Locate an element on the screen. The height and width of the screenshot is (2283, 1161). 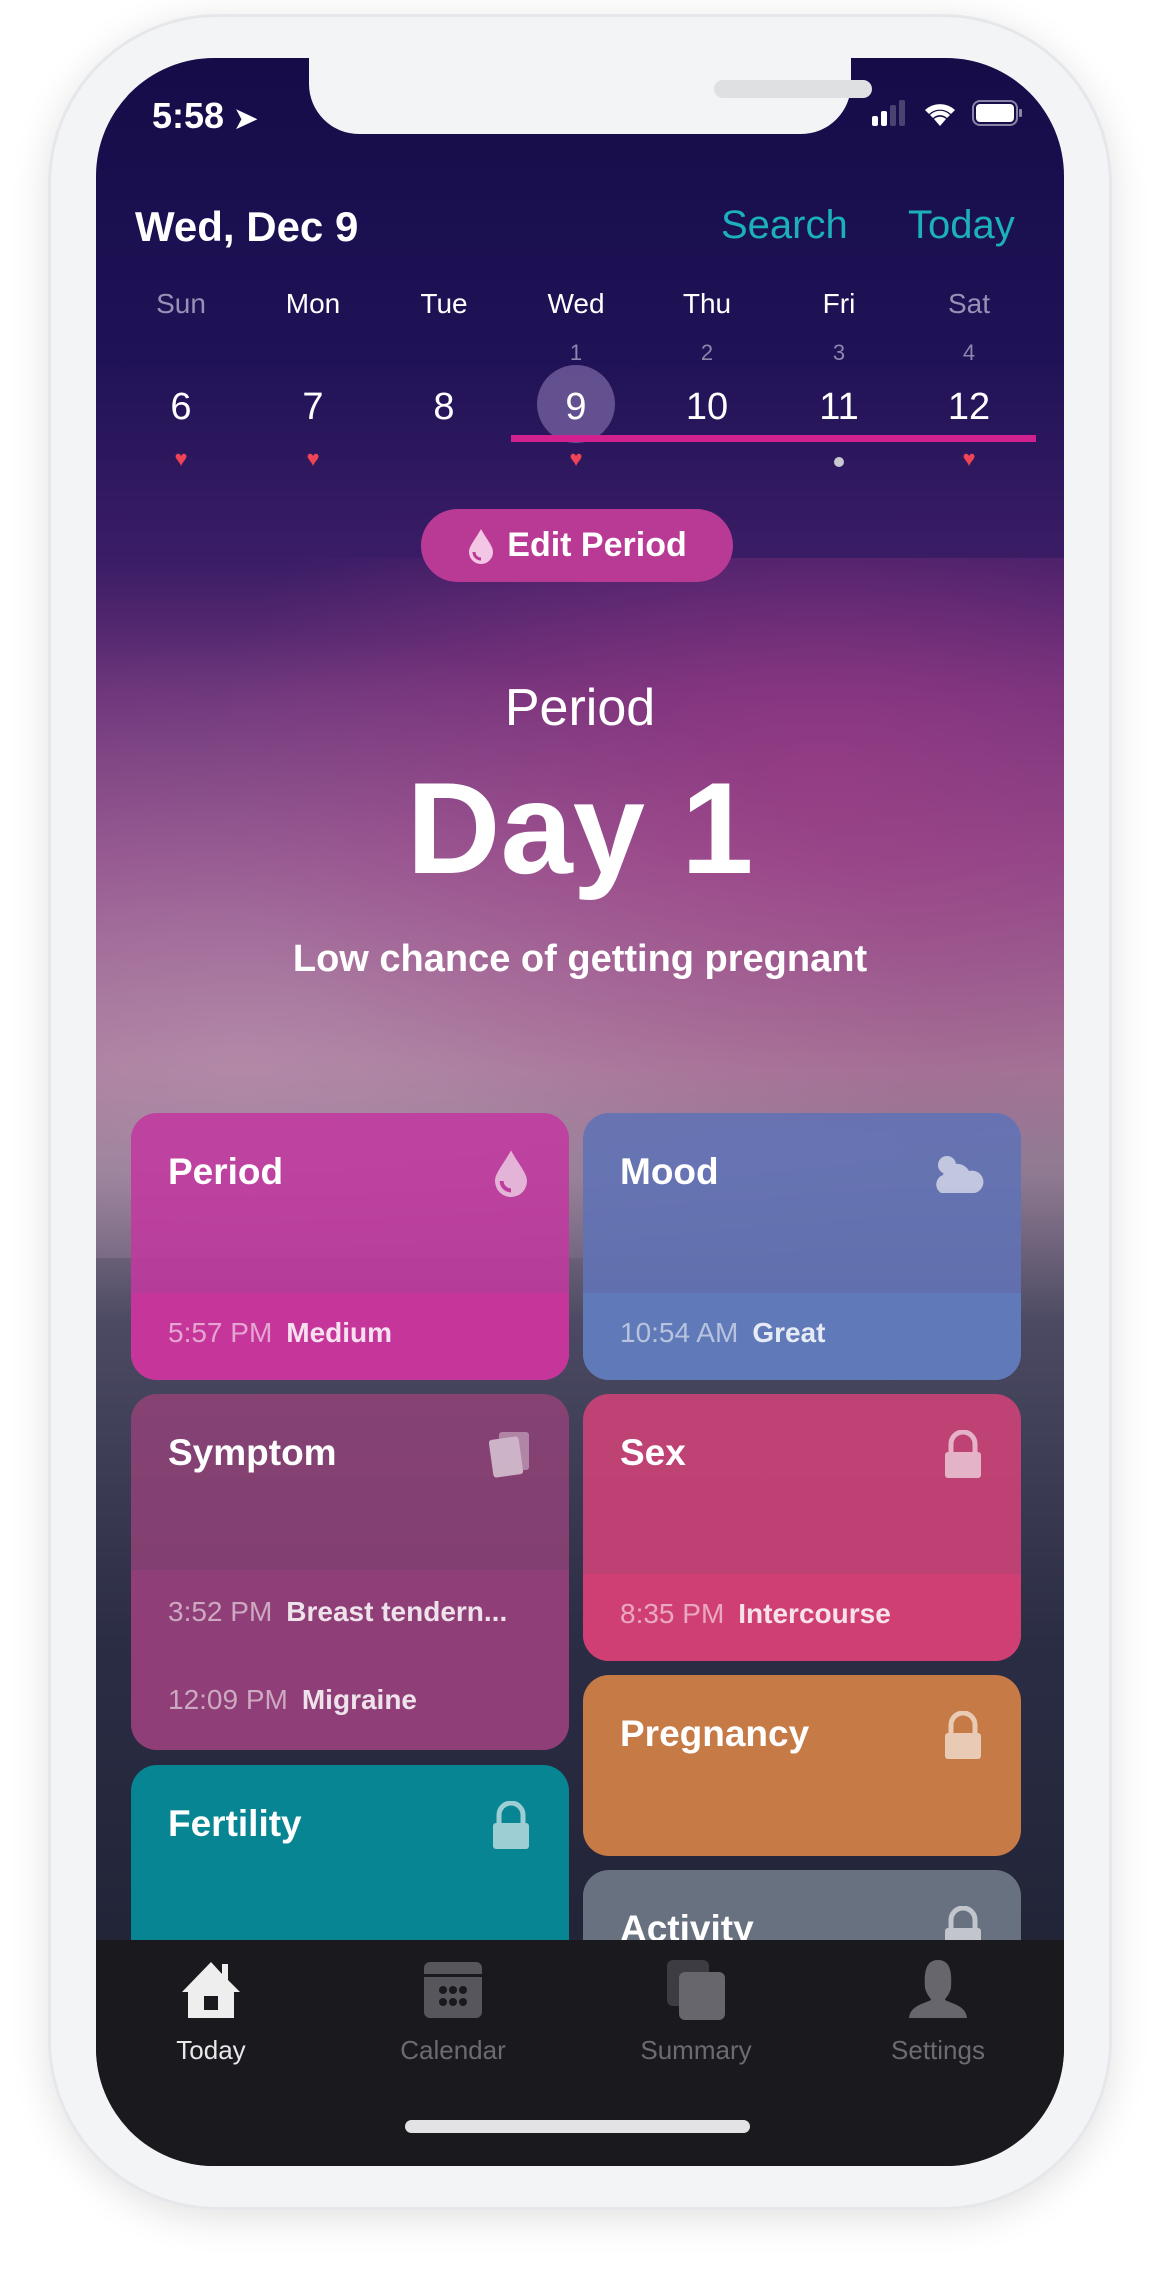
tab-label: Settings is located at coordinates (938, 2050).